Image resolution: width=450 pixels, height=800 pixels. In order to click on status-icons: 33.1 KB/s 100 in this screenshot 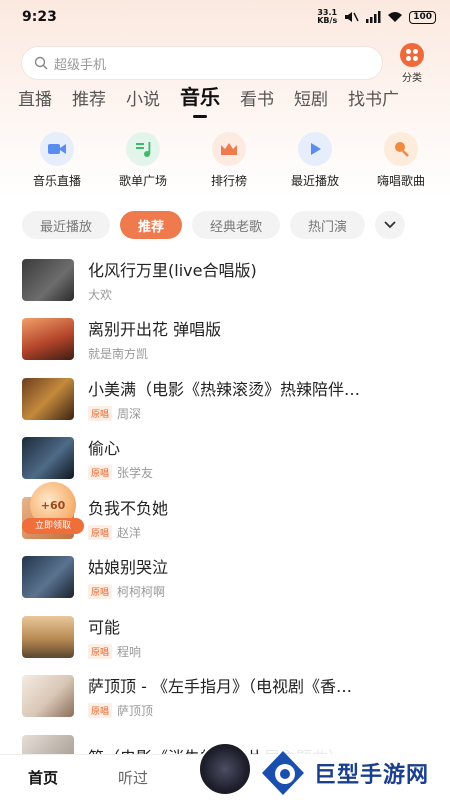, I will do `click(376, 17)`.